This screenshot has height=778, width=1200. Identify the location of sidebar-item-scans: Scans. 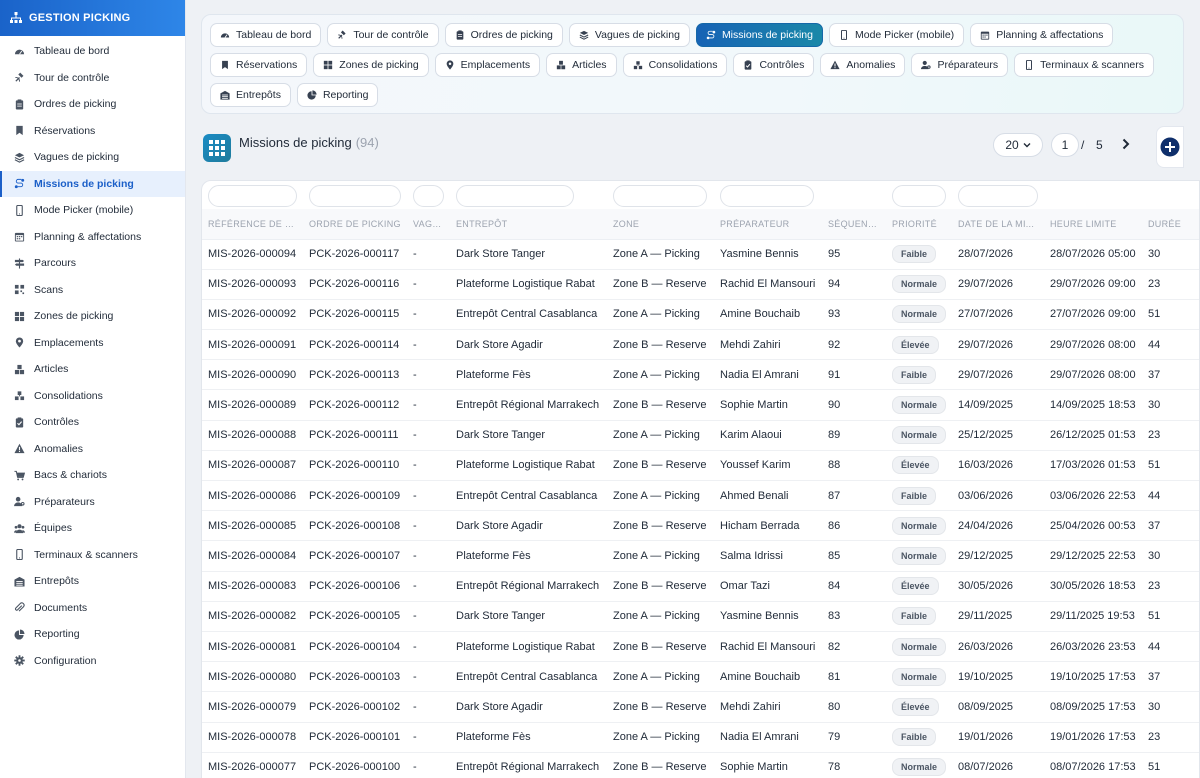
(92, 290).